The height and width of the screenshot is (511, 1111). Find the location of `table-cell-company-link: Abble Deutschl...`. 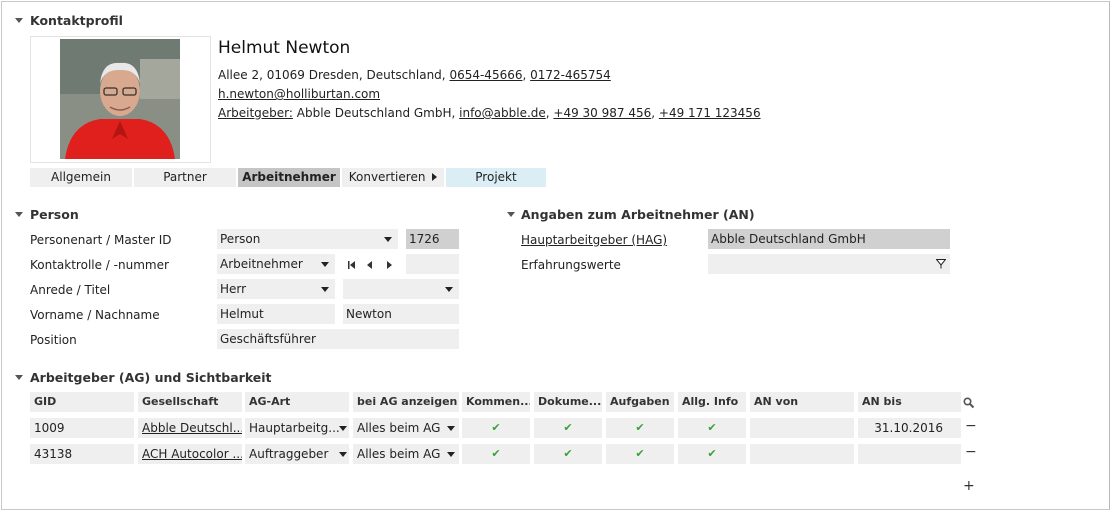

table-cell-company-link: Abble Deutschl... is located at coordinates (190, 428).